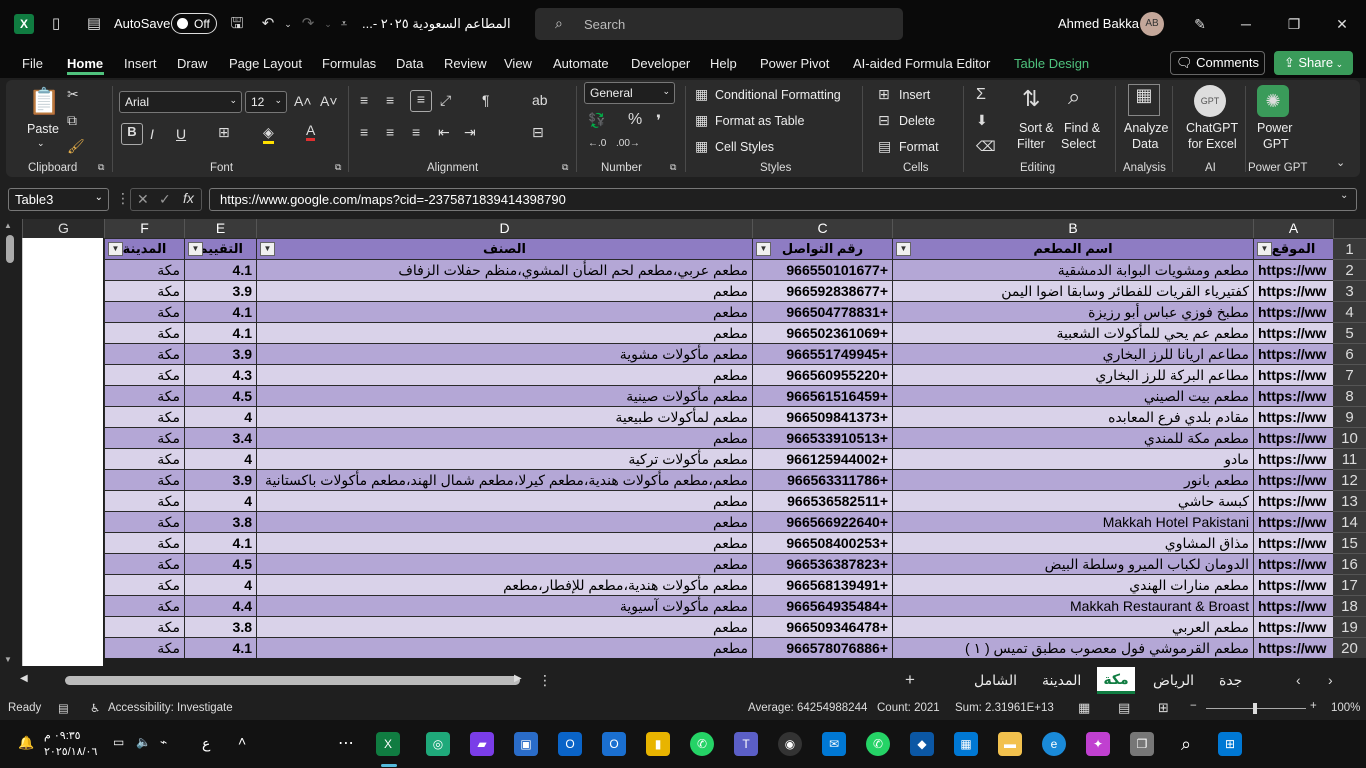 The height and width of the screenshot is (768, 1366). What do you see at coordinates (1051, 63) in the screenshot?
I see `menu-table-design: Table Design` at bounding box center [1051, 63].